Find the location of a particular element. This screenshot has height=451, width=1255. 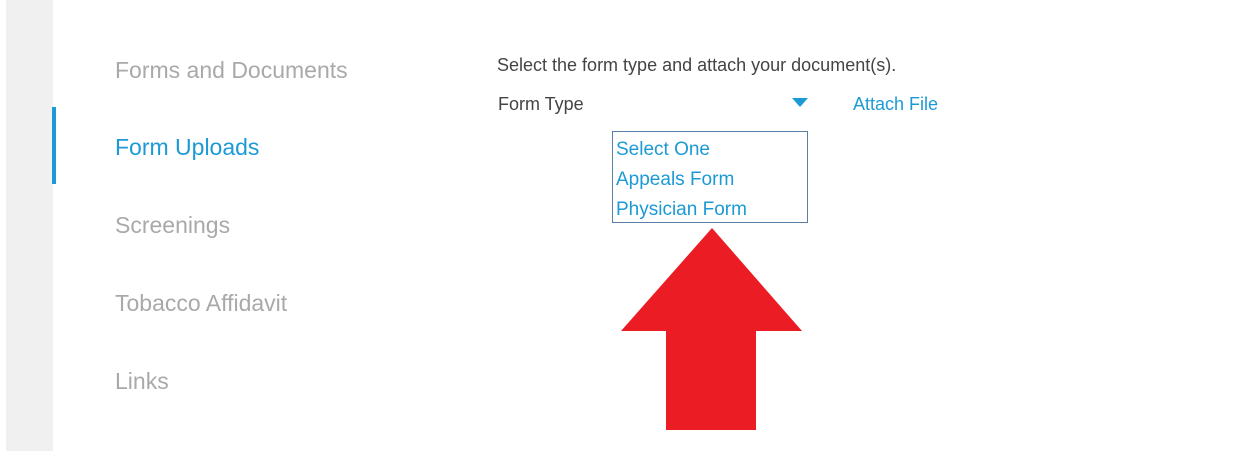

sidebar-item-links: Links is located at coordinates (142, 381).